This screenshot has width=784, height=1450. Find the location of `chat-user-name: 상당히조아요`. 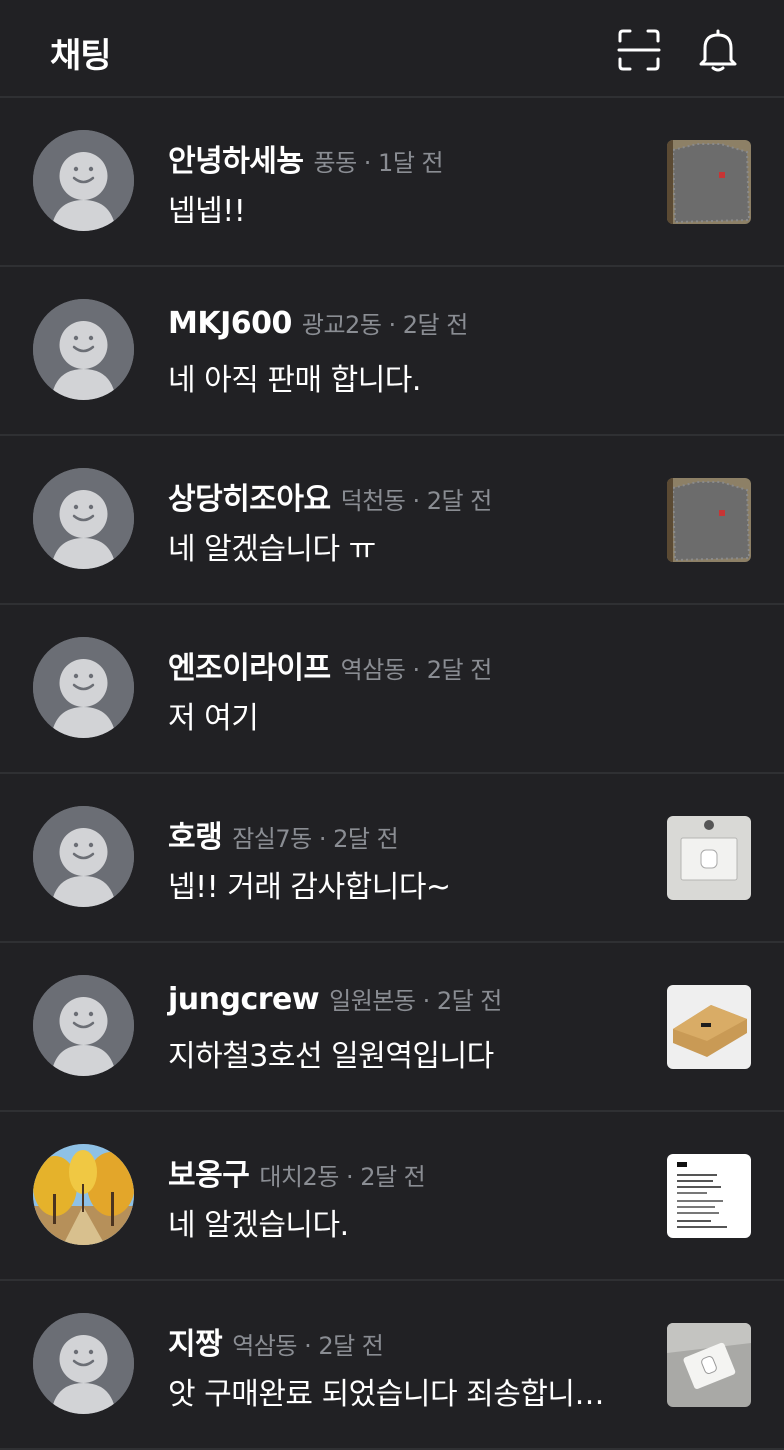

chat-user-name: 상당히조아요 is located at coordinates (249, 499).